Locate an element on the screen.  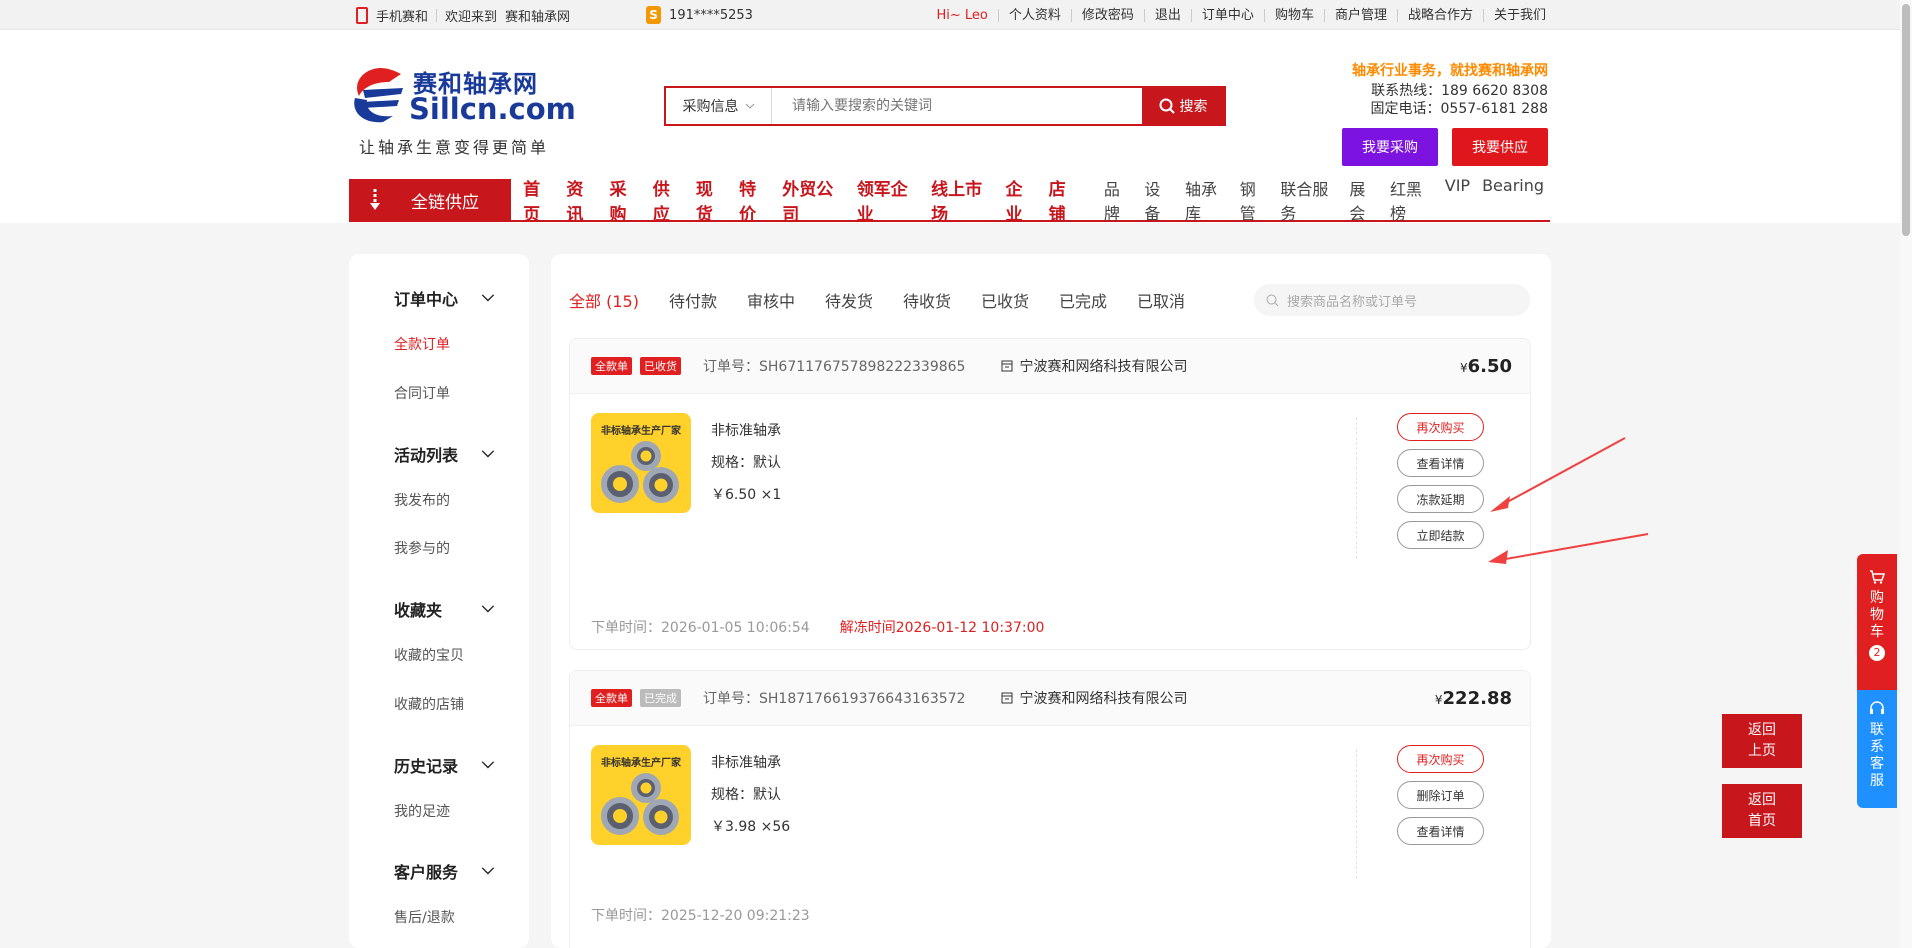
mobile-link: 手机赛和 is located at coordinates (402, 15).